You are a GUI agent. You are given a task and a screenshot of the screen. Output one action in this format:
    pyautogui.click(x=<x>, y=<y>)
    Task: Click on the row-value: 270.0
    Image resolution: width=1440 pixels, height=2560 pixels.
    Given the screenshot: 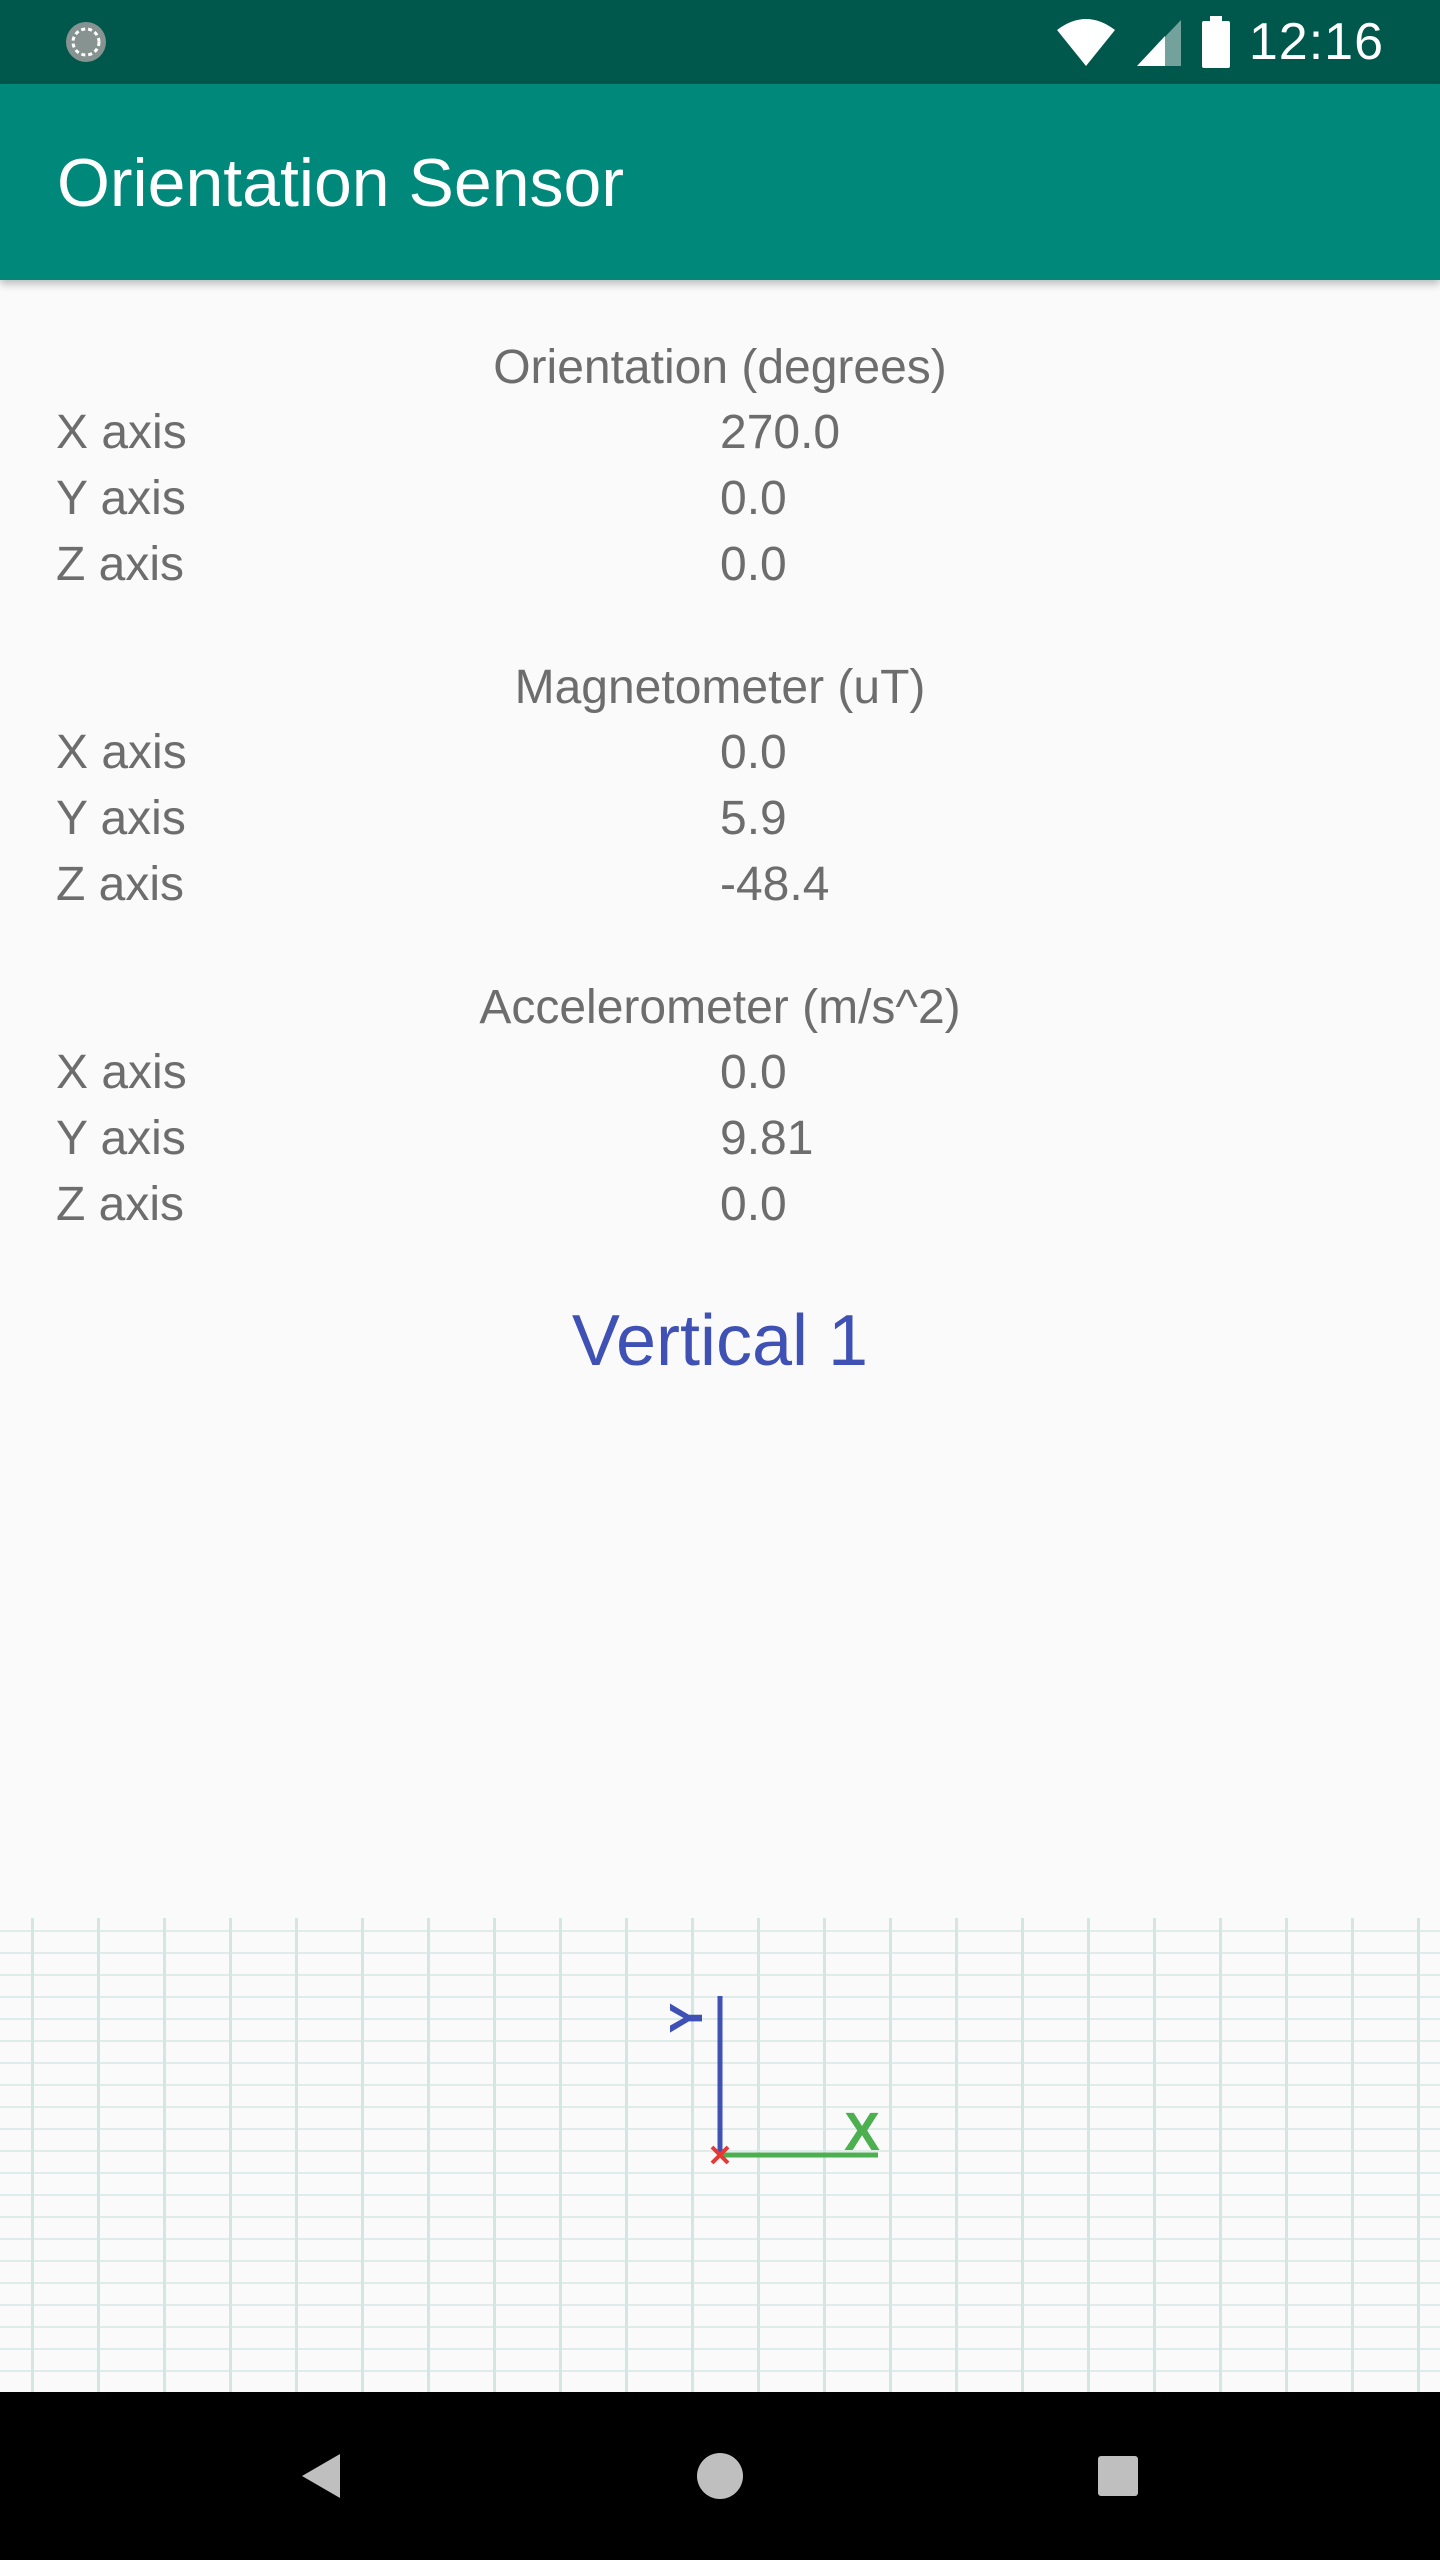 What is the action you would take?
    pyautogui.click(x=780, y=432)
    